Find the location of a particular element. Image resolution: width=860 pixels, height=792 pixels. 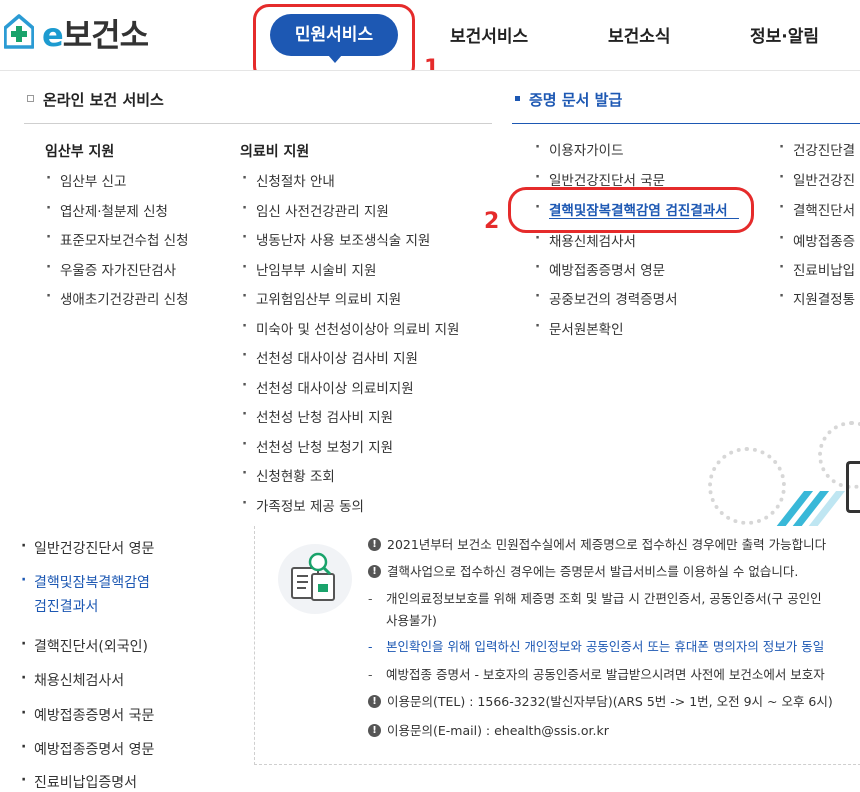

logo-e: e is located at coordinates (53, 35).